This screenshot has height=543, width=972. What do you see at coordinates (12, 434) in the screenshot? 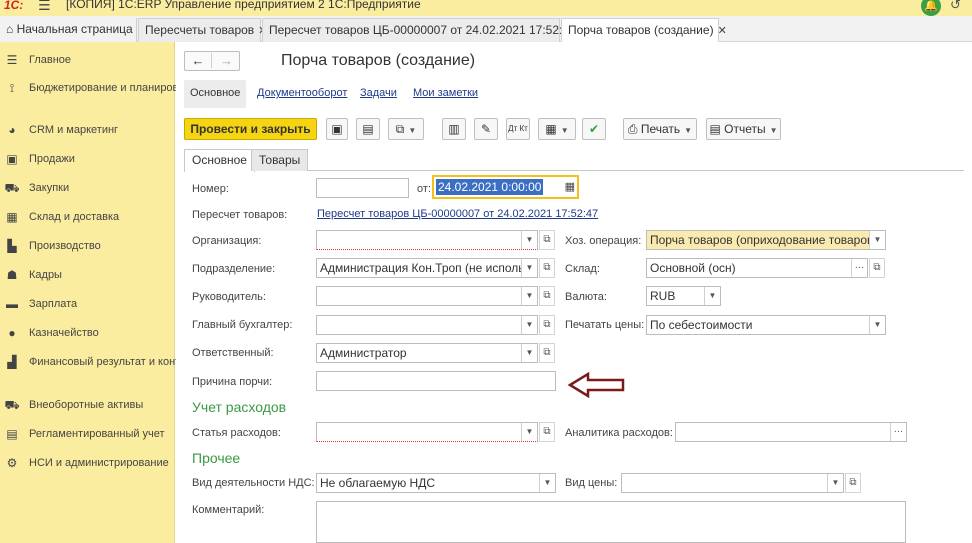
I see `calculator-icon: ▤` at bounding box center [12, 434].